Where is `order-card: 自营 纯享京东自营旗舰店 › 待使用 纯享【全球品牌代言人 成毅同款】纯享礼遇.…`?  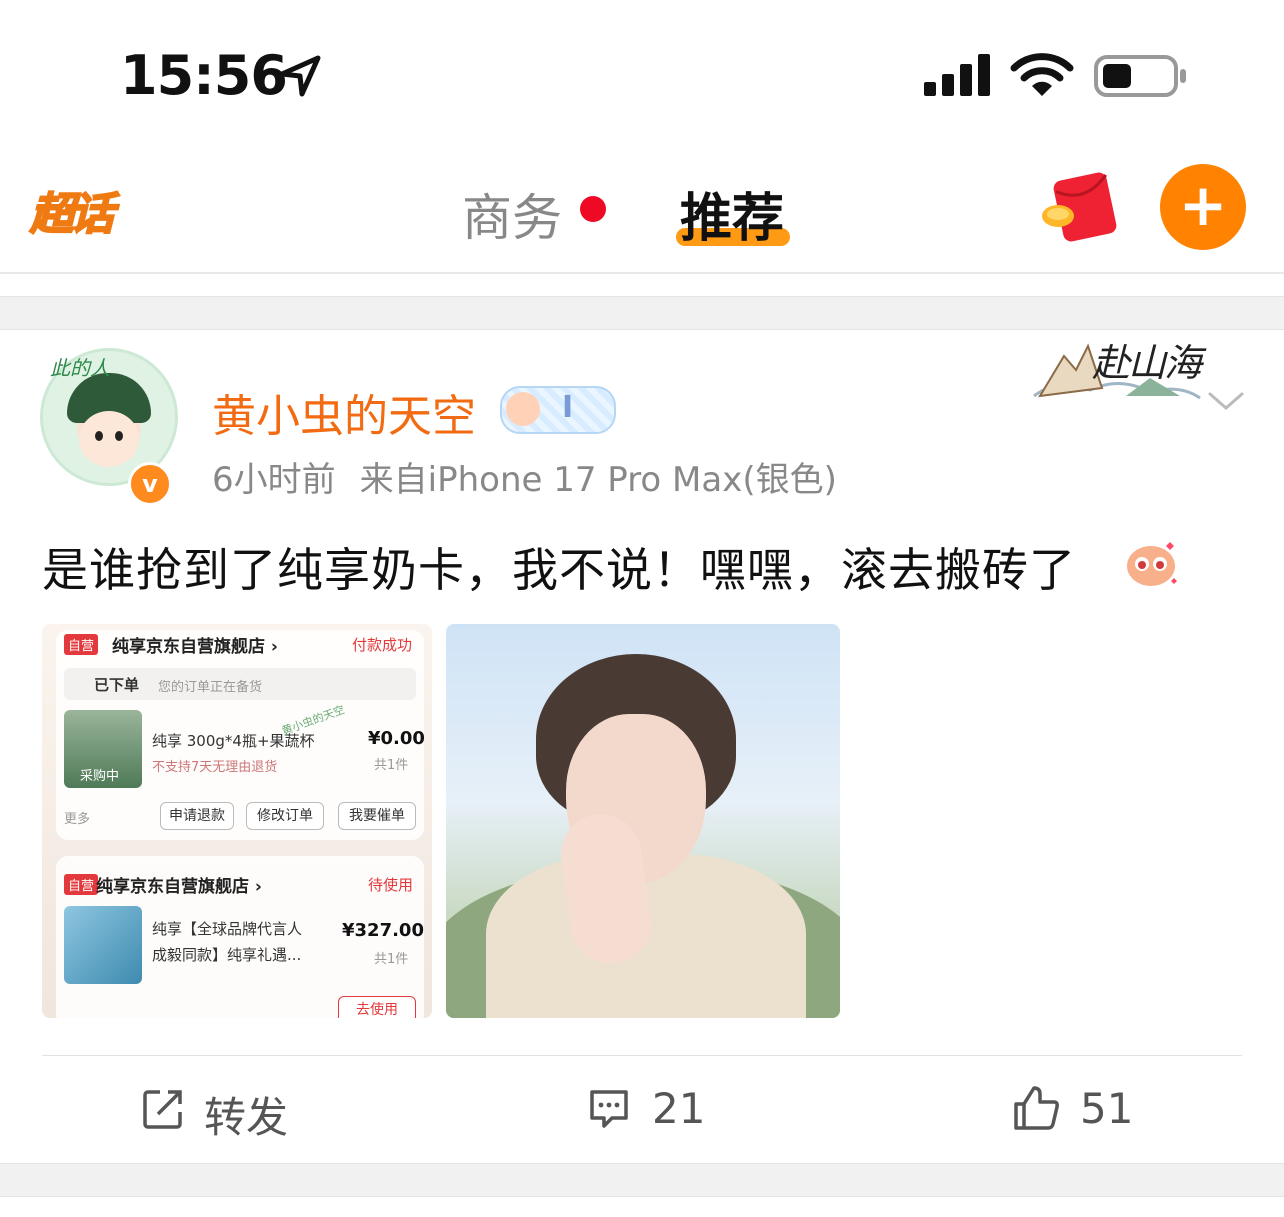 order-card: 自营 纯享京东自营旗舰店 › 待使用 纯享【全球品牌代言人 成毅同款】纯享礼遇.… is located at coordinates (240, 937).